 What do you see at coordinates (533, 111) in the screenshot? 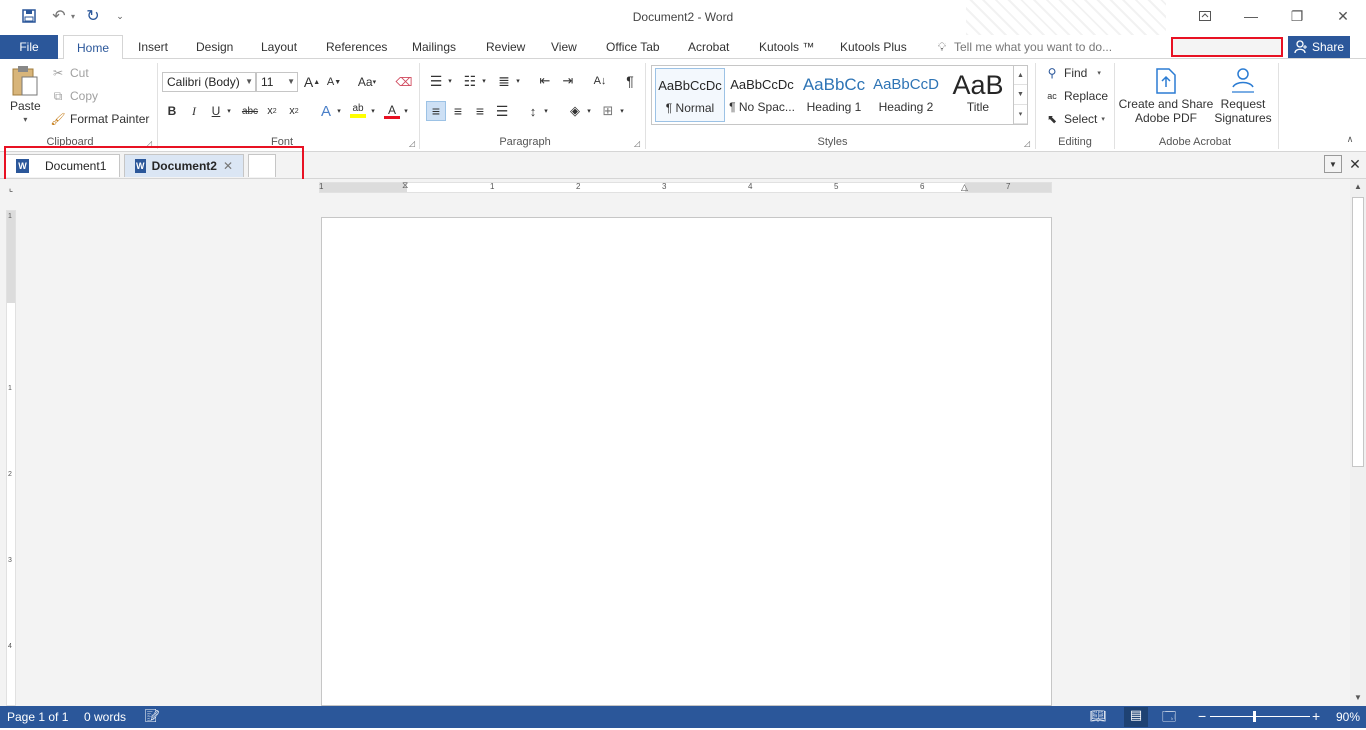
I see `line-spacing-icon: ↕` at bounding box center [533, 111].